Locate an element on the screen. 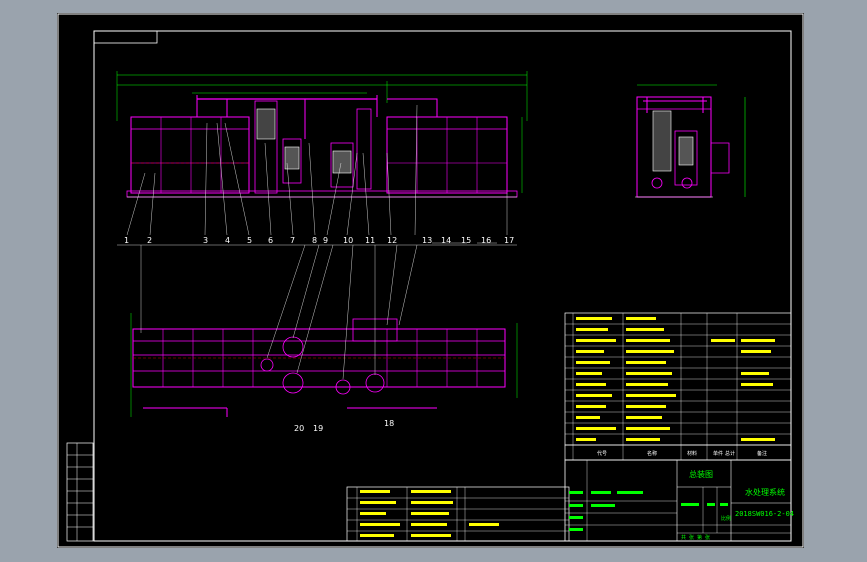 Image resolution: width=867 pixels, height=562 pixels. side-elevation is located at coordinates (690, 141).